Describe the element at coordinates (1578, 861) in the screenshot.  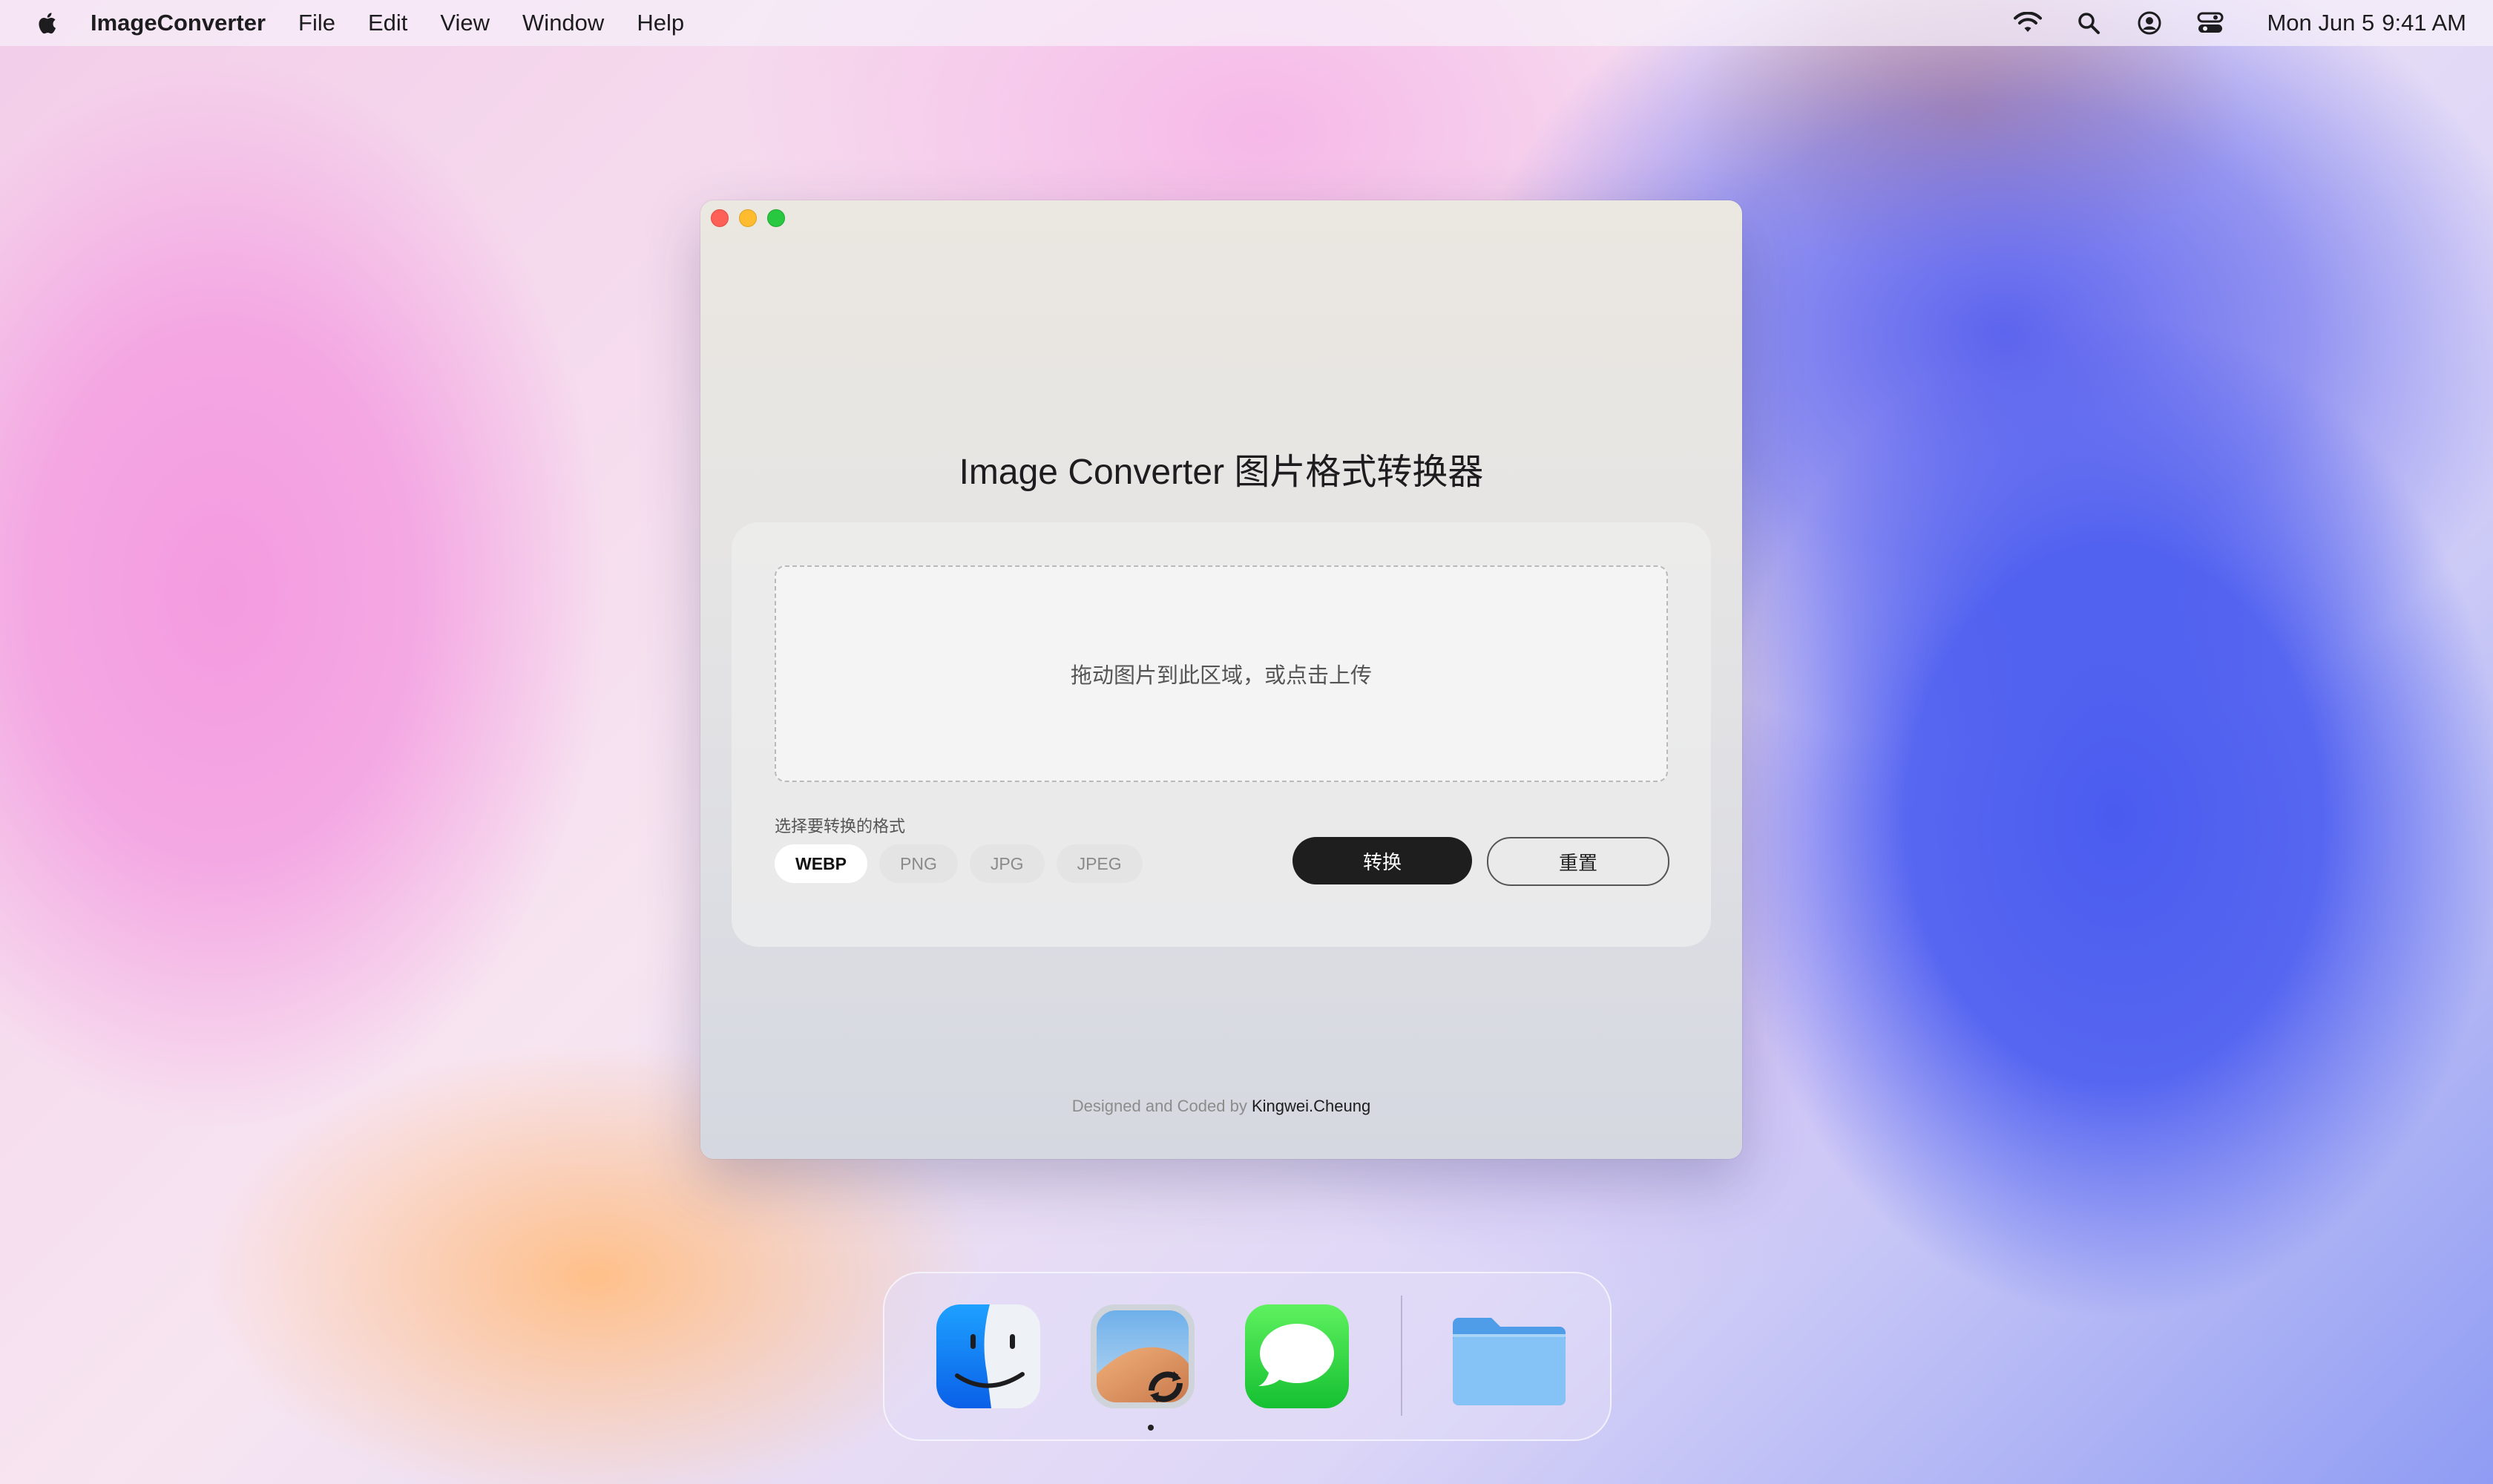
I see `reset-button: 重置` at that location.